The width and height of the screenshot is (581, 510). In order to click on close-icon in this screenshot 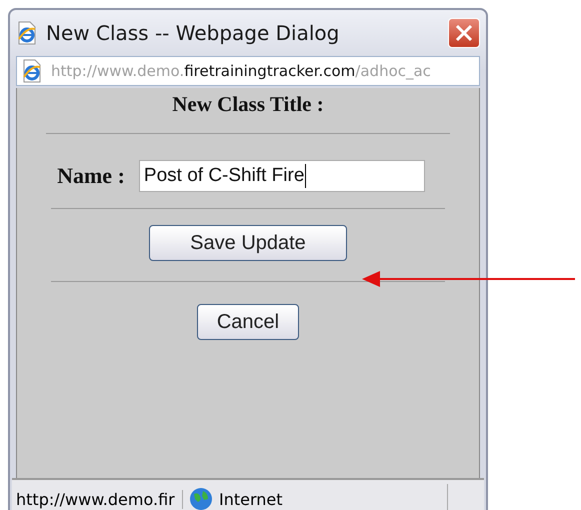, I will do `click(464, 33)`.